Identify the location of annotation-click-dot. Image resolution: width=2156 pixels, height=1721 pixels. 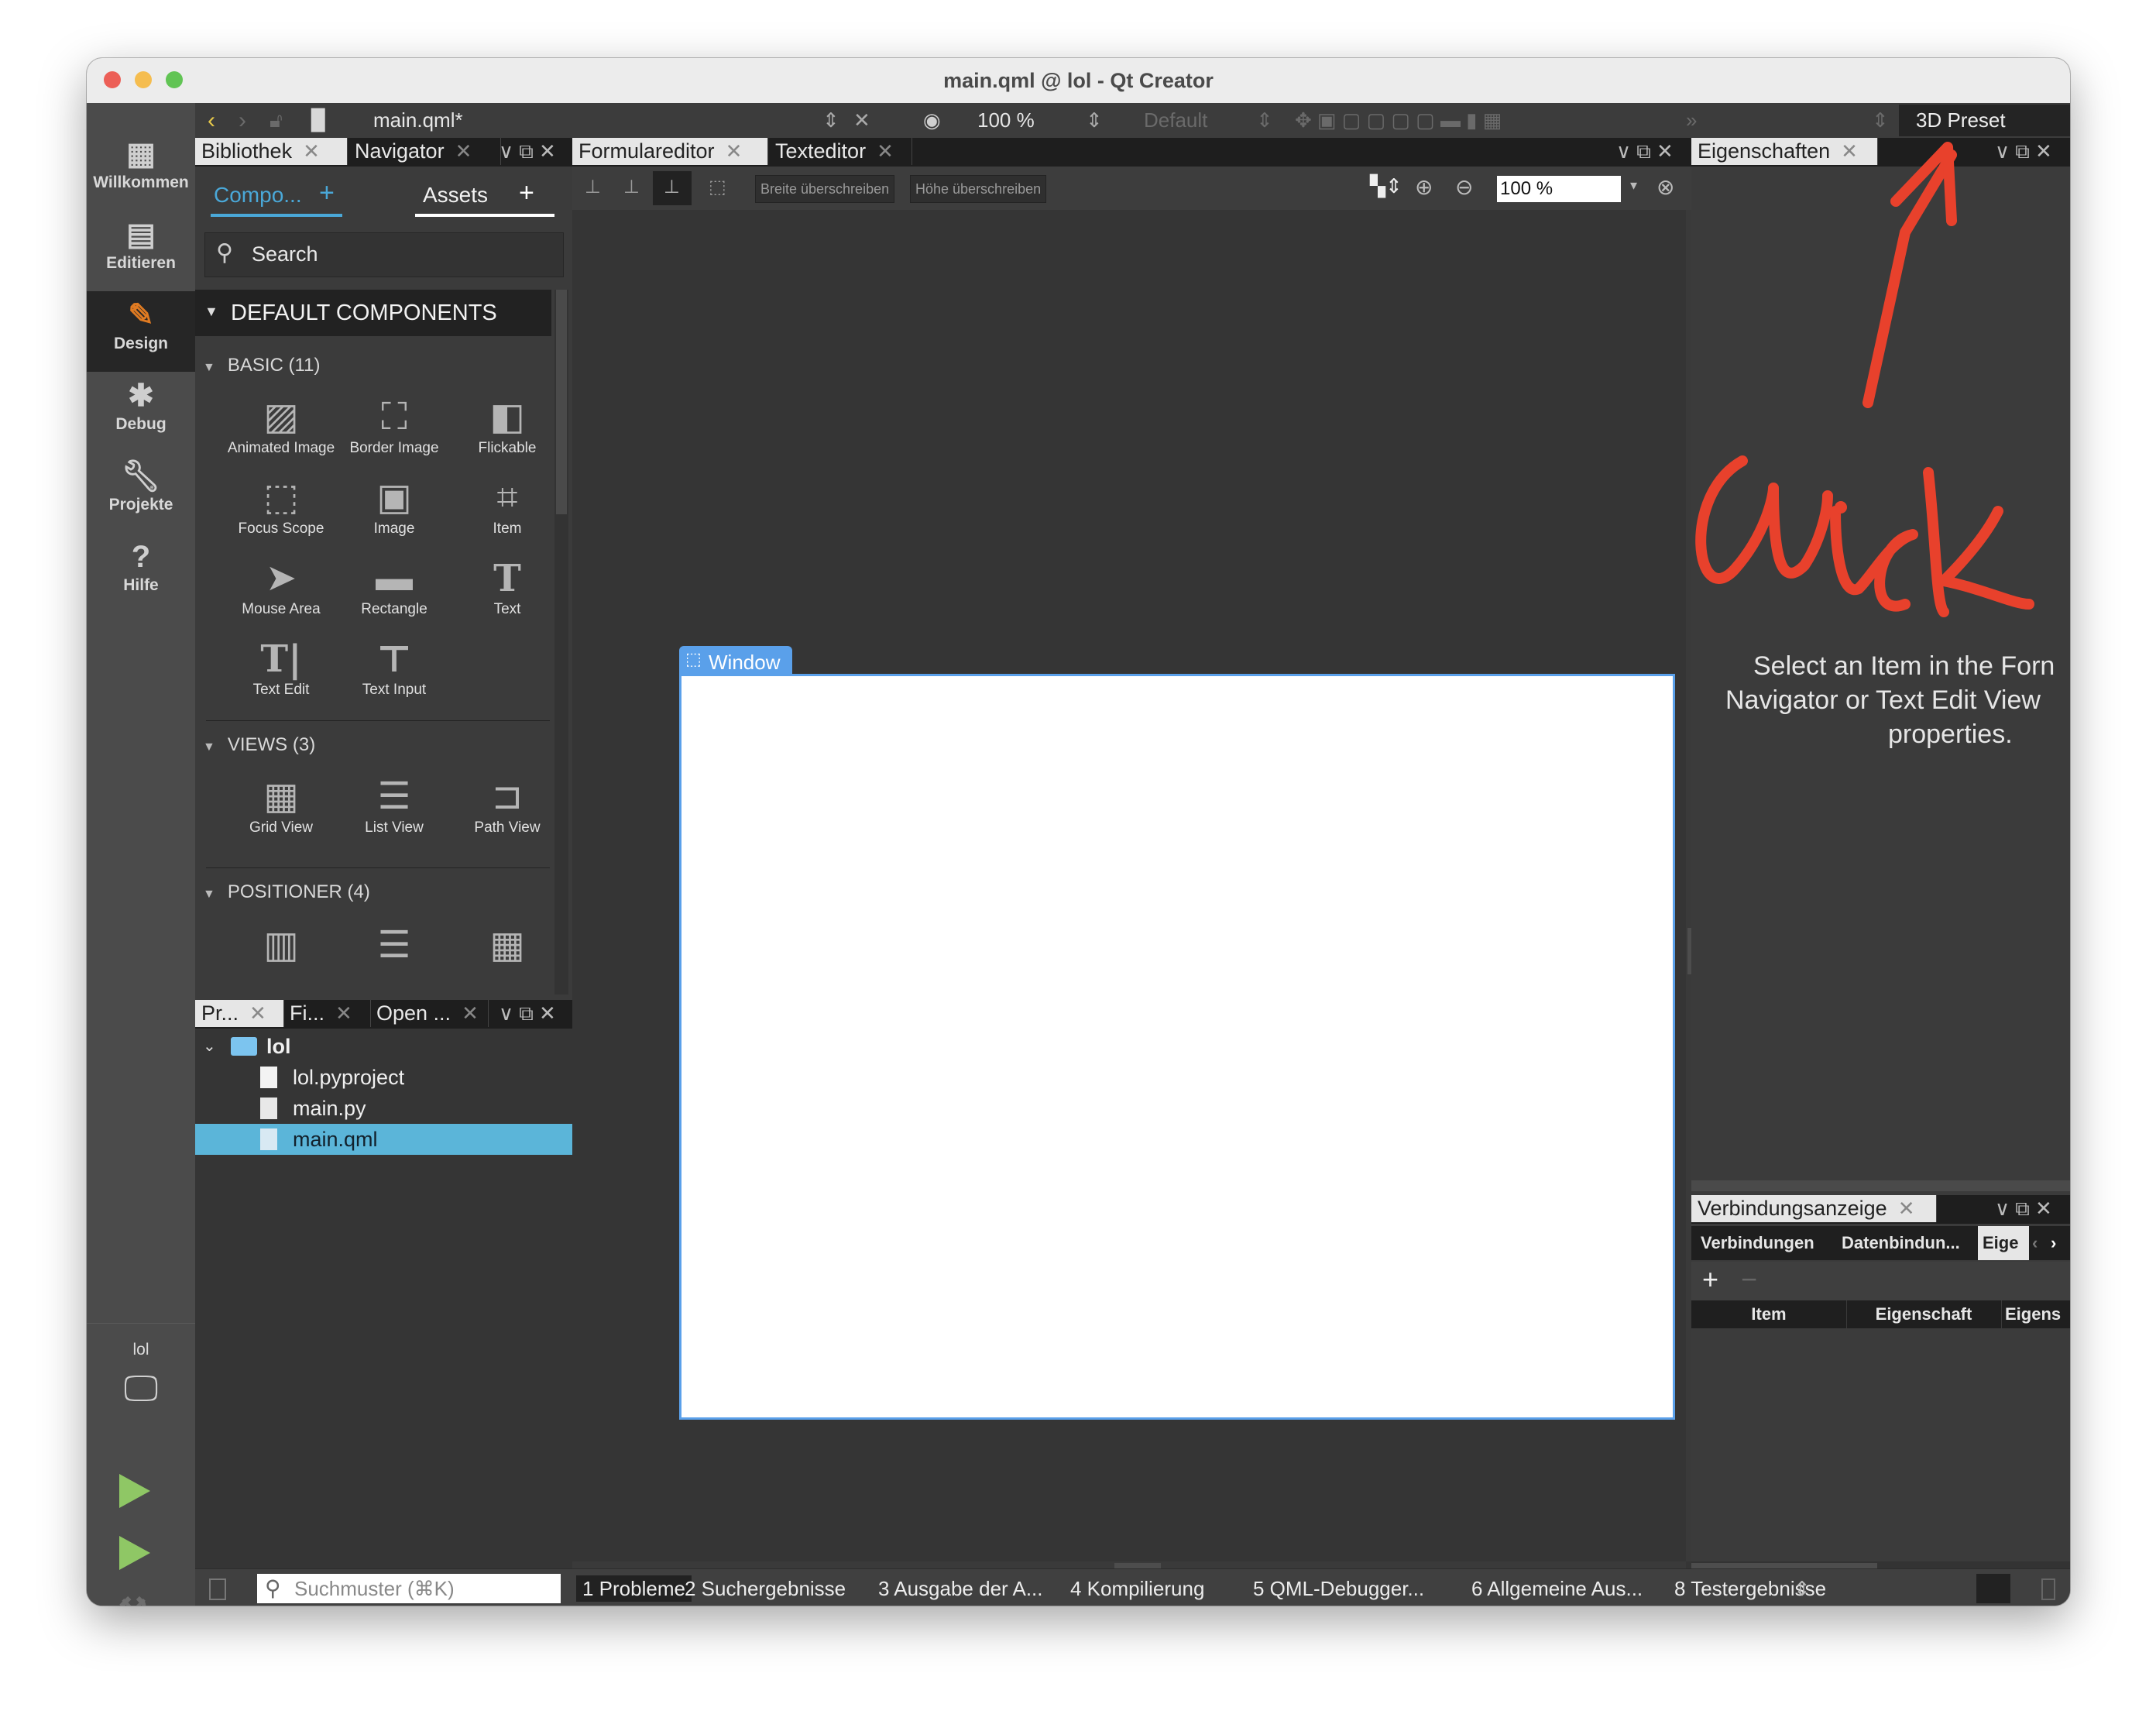
(1841, 508).